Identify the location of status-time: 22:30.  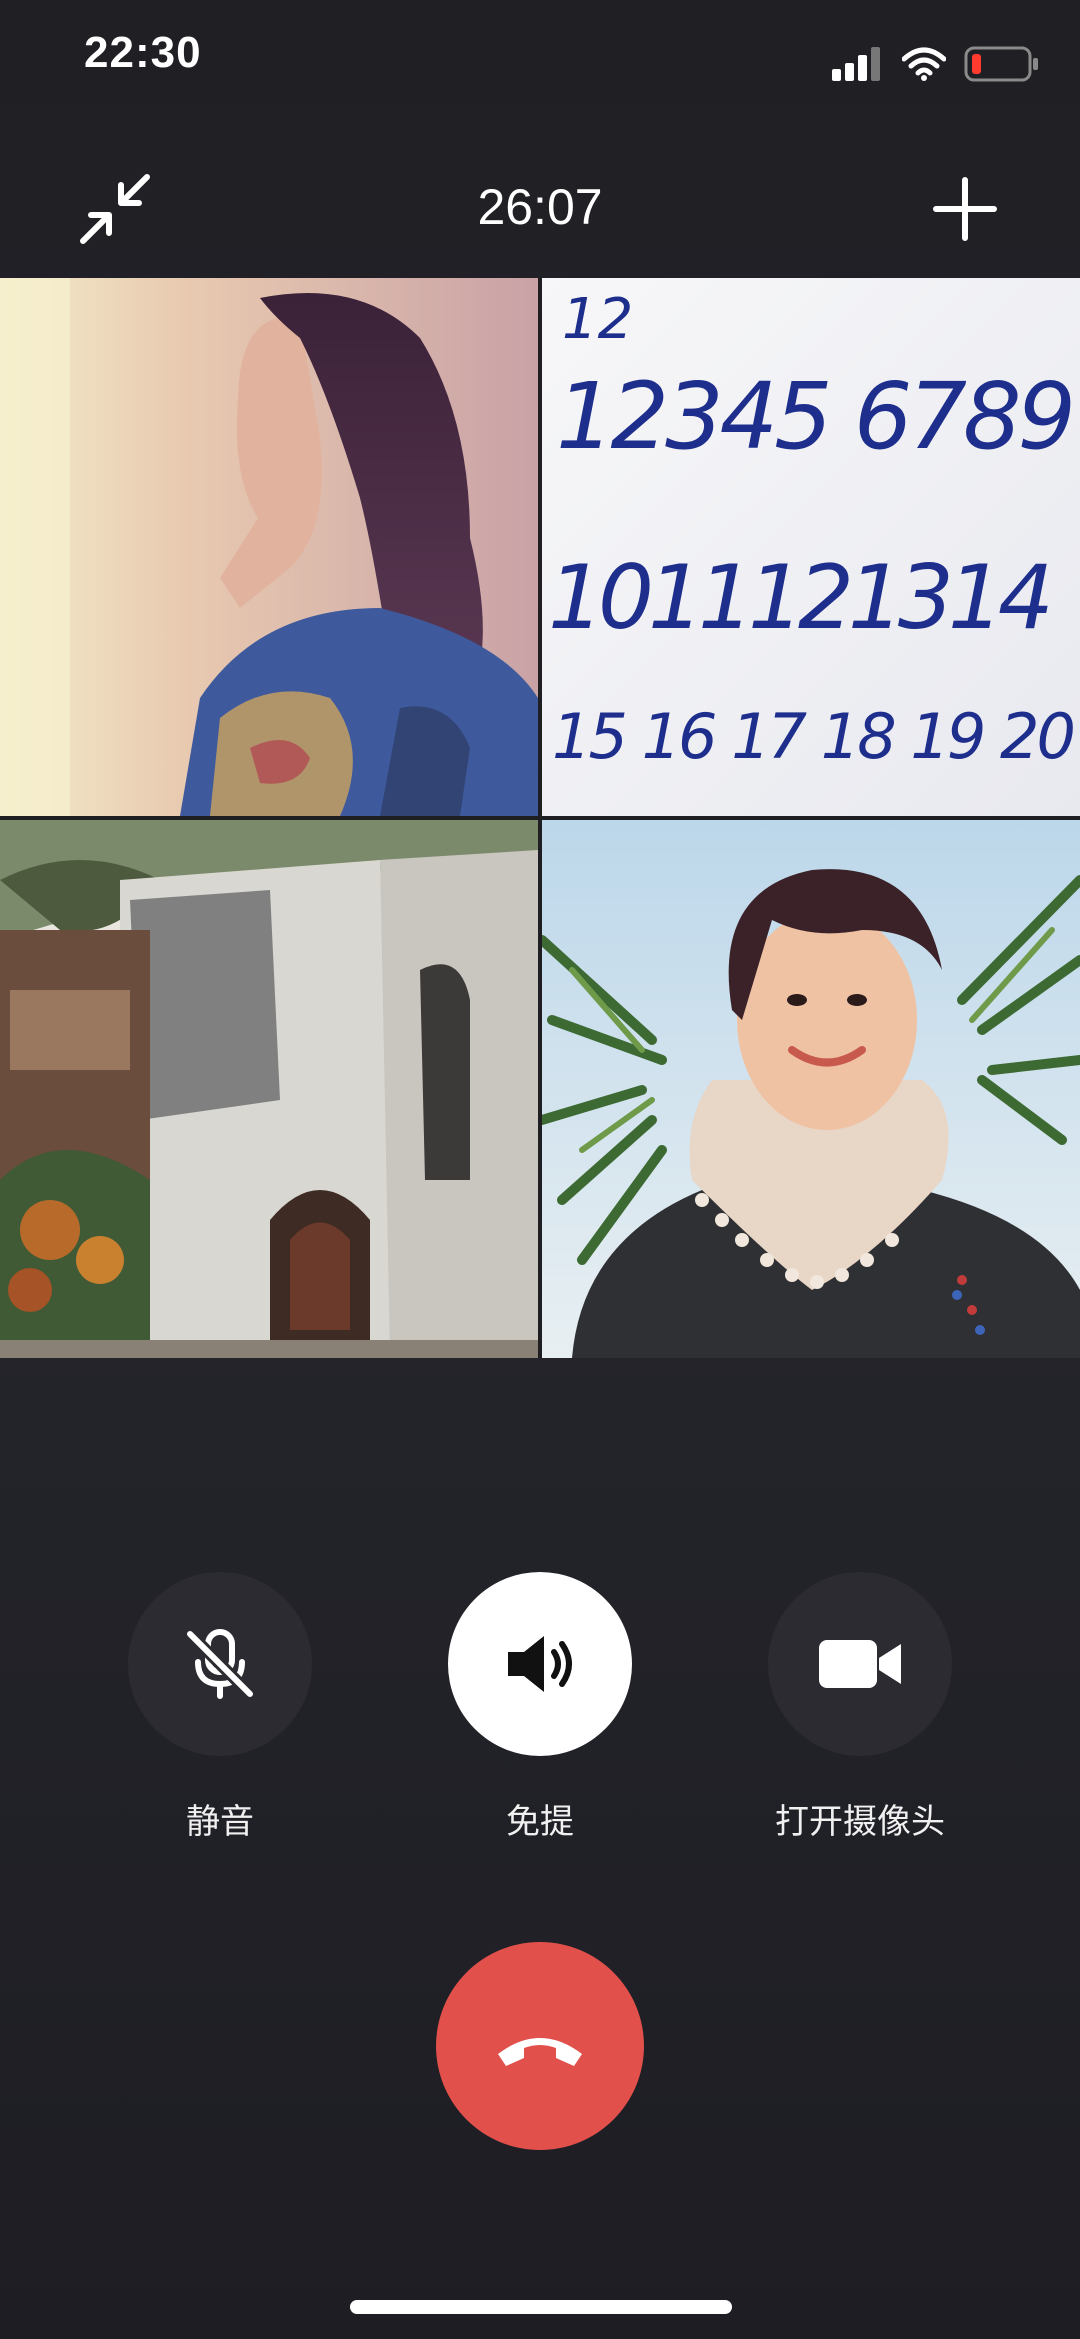
(143, 52).